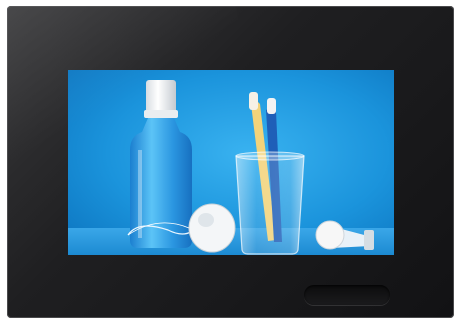 This screenshot has width=457, height=321. I want to click on toothbrushes-in-glass, so click(270, 173).